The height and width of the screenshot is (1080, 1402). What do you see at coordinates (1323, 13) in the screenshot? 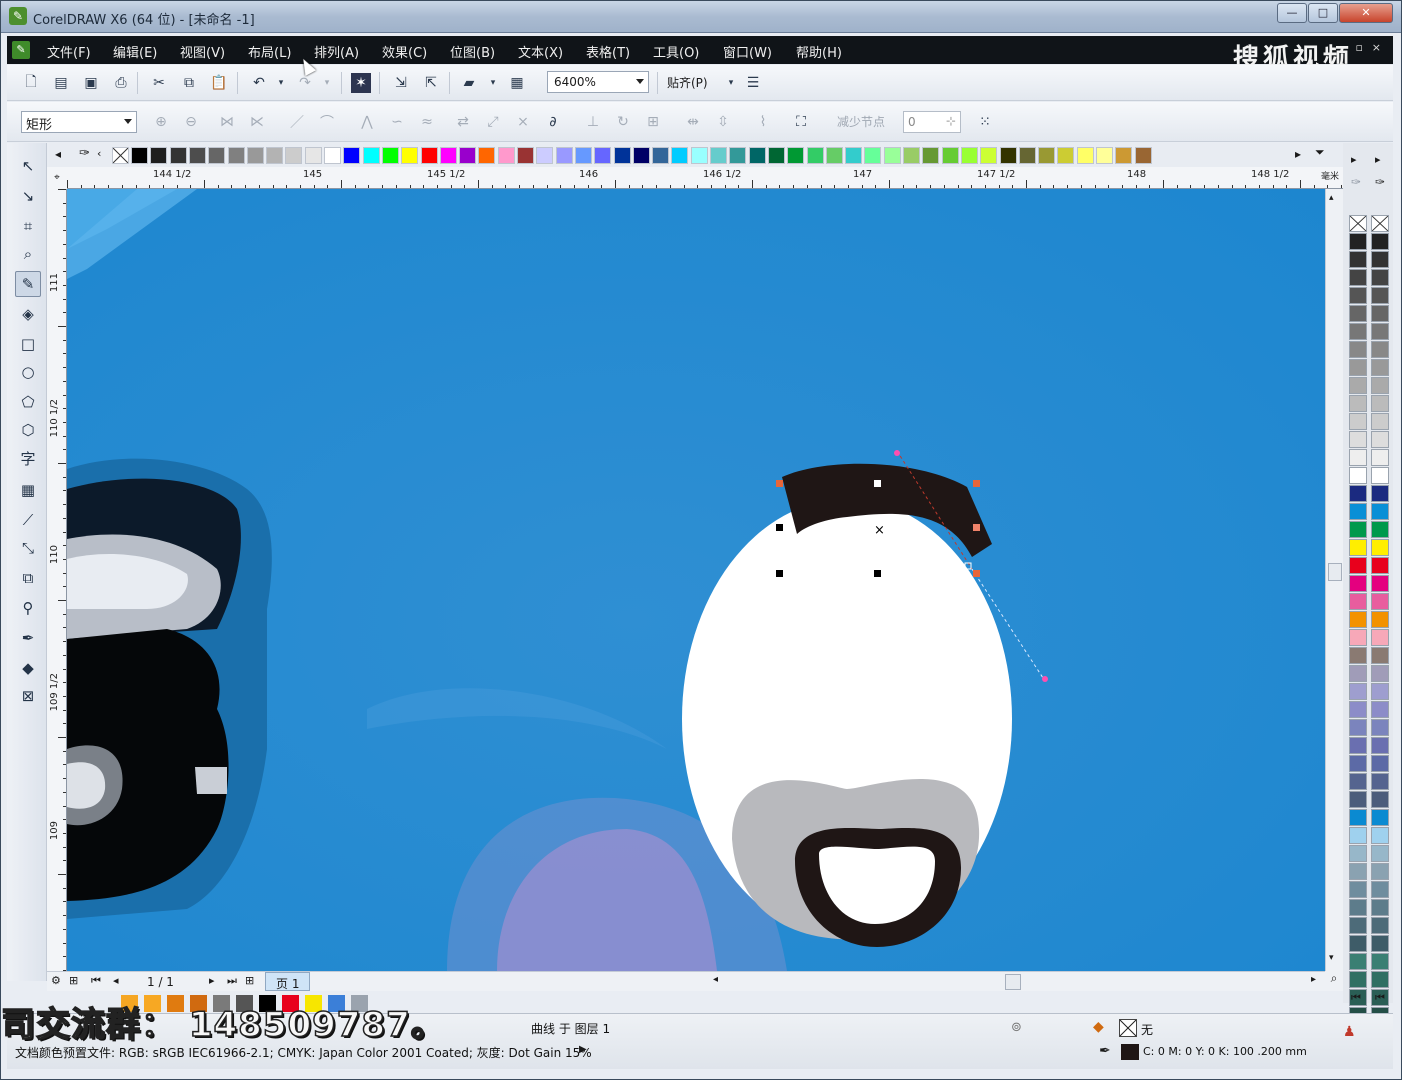
I see `maximize-button: □` at bounding box center [1323, 13].